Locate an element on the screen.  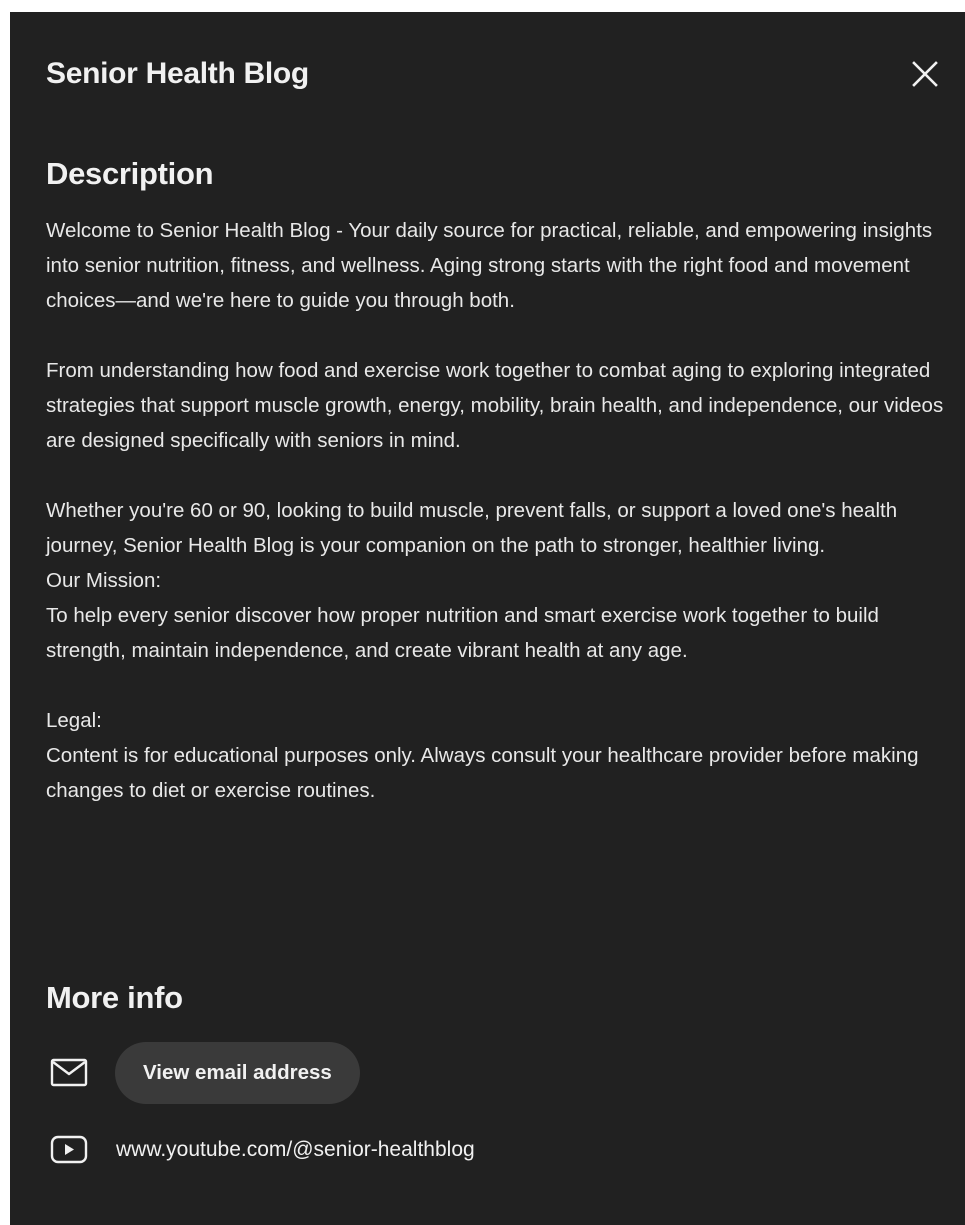
close-icon is located at coordinates (925, 74).